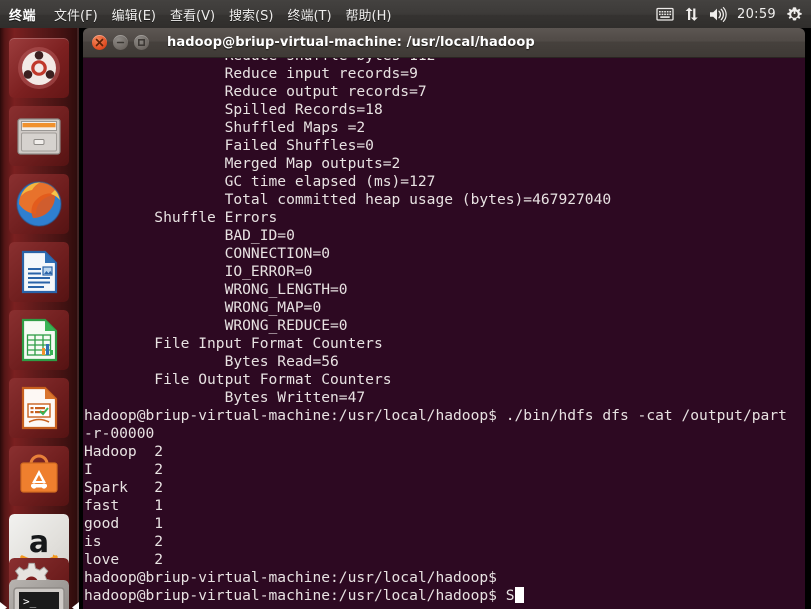 The width and height of the screenshot is (811, 609). Describe the element at coordinates (225, 127) in the screenshot. I see `terminal-line: Shuffled Maps =2` at that location.